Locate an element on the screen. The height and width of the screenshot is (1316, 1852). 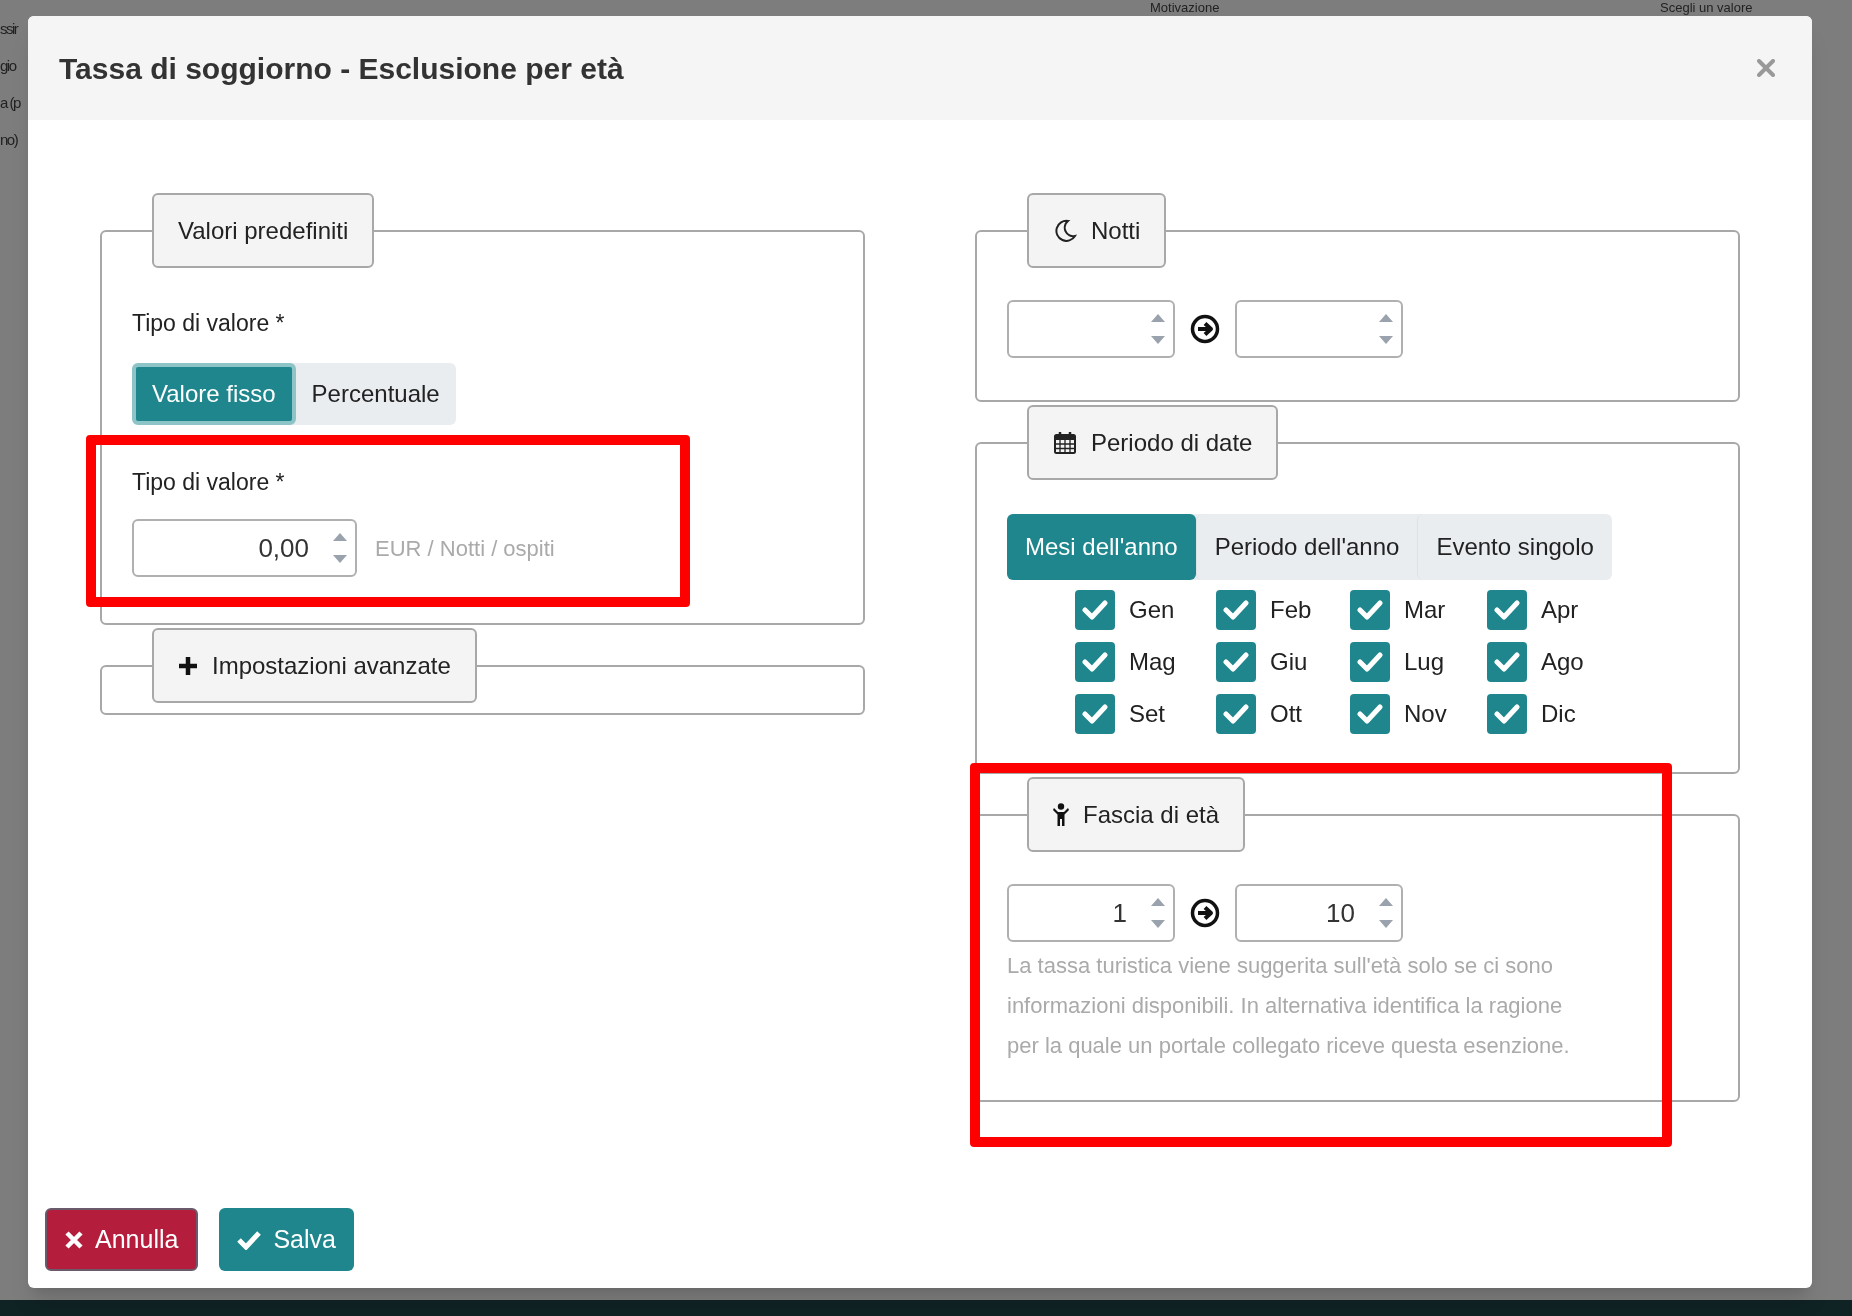
checkbox-label: Set is located at coordinates (1147, 714).